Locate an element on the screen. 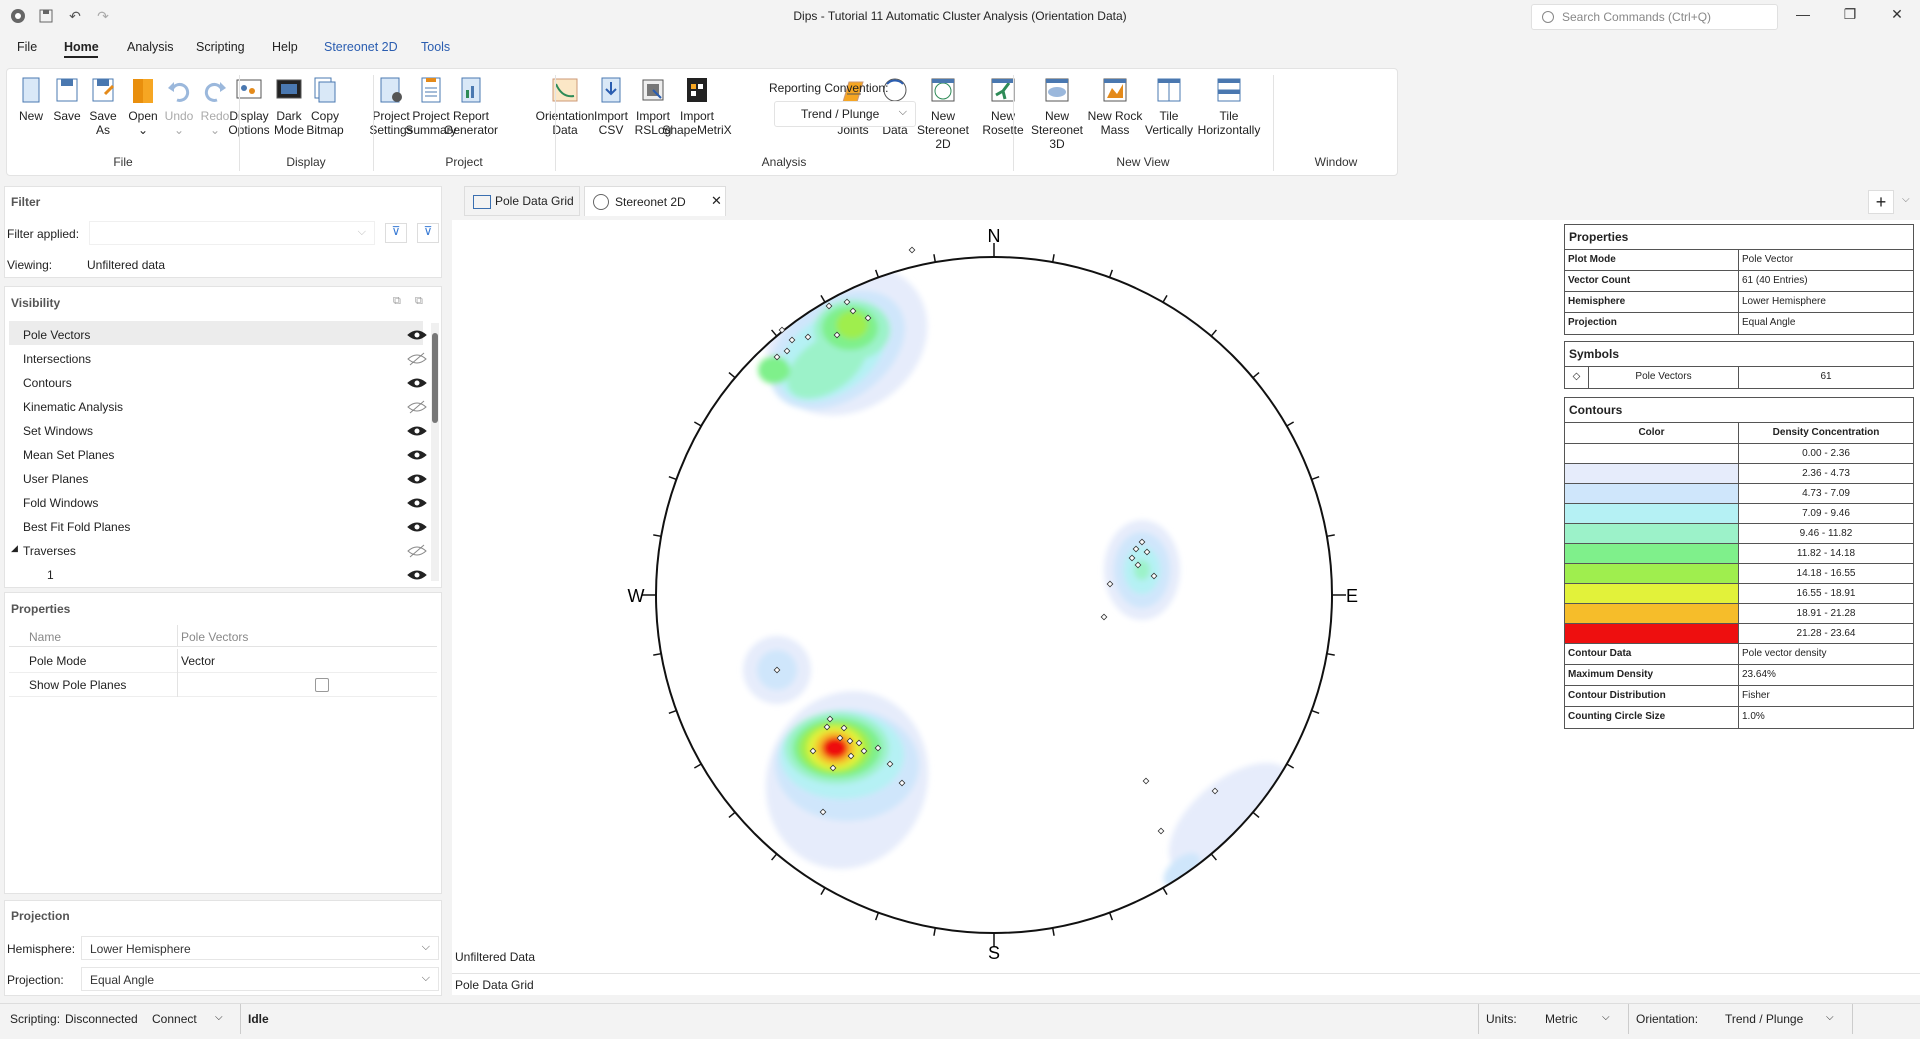  visibility-item: Kinematic Analysis is located at coordinates (216, 407).